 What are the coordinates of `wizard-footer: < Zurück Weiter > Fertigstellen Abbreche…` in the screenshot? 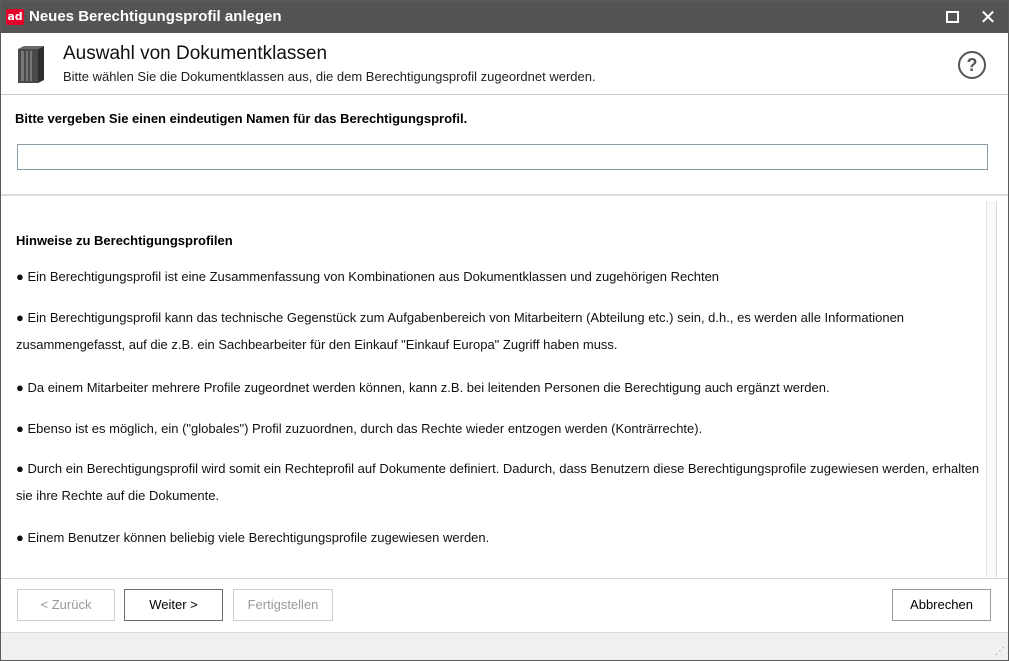 It's located at (504, 605).